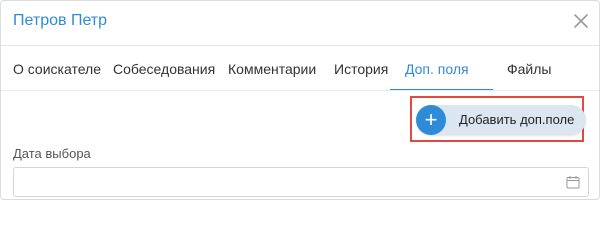 This screenshot has height=240, width=600. I want to click on add-extra-field-label: Добавить доп.поле, so click(517, 119).